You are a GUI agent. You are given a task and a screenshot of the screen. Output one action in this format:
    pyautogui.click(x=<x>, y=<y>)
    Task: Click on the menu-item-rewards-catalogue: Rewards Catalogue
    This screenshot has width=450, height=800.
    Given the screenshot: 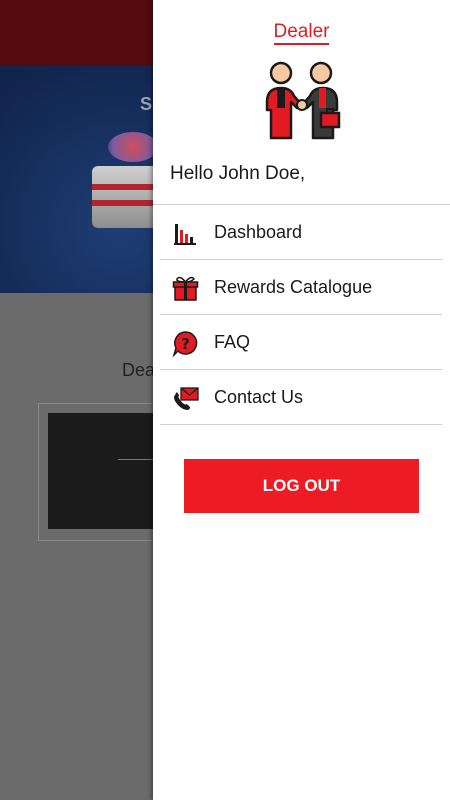 What is the action you would take?
    pyautogui.click(x=301, y=287)
    